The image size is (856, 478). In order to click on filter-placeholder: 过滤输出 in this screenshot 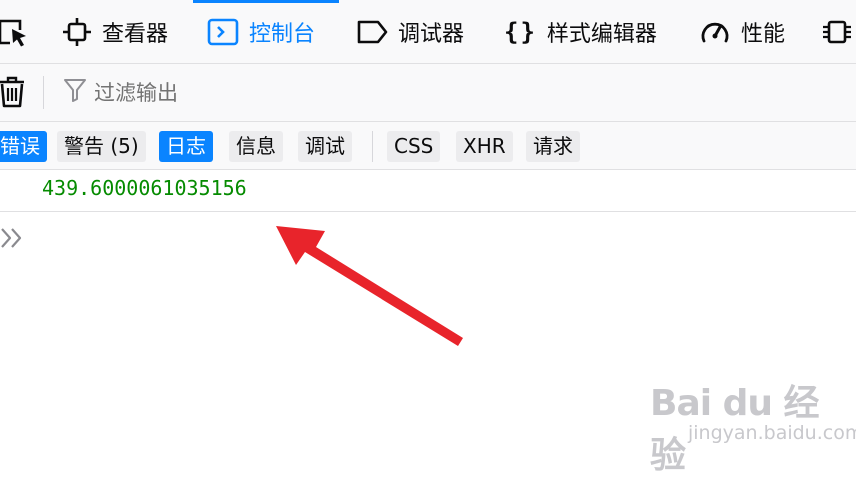, I will do `click(136, 93)`.